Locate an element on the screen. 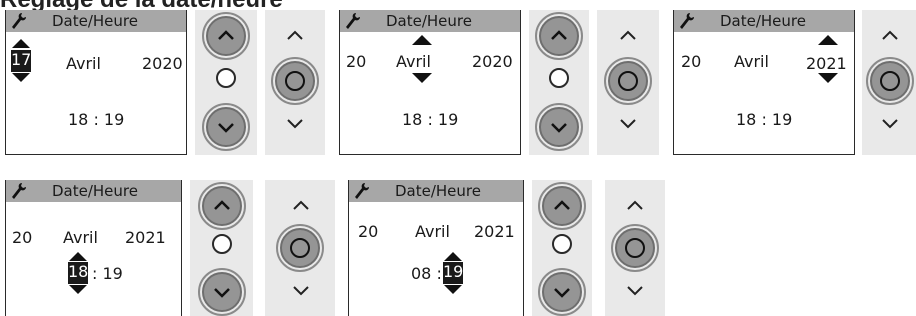  display-screen-minute: Date/Heure 20 Avril 2021 08 : 19 is located at coordinates (436, 248).